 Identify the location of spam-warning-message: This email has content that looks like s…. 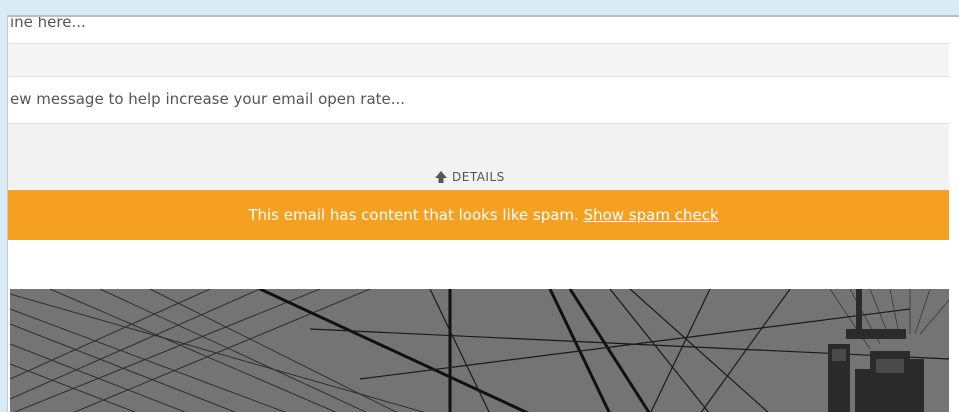
(416, 215).